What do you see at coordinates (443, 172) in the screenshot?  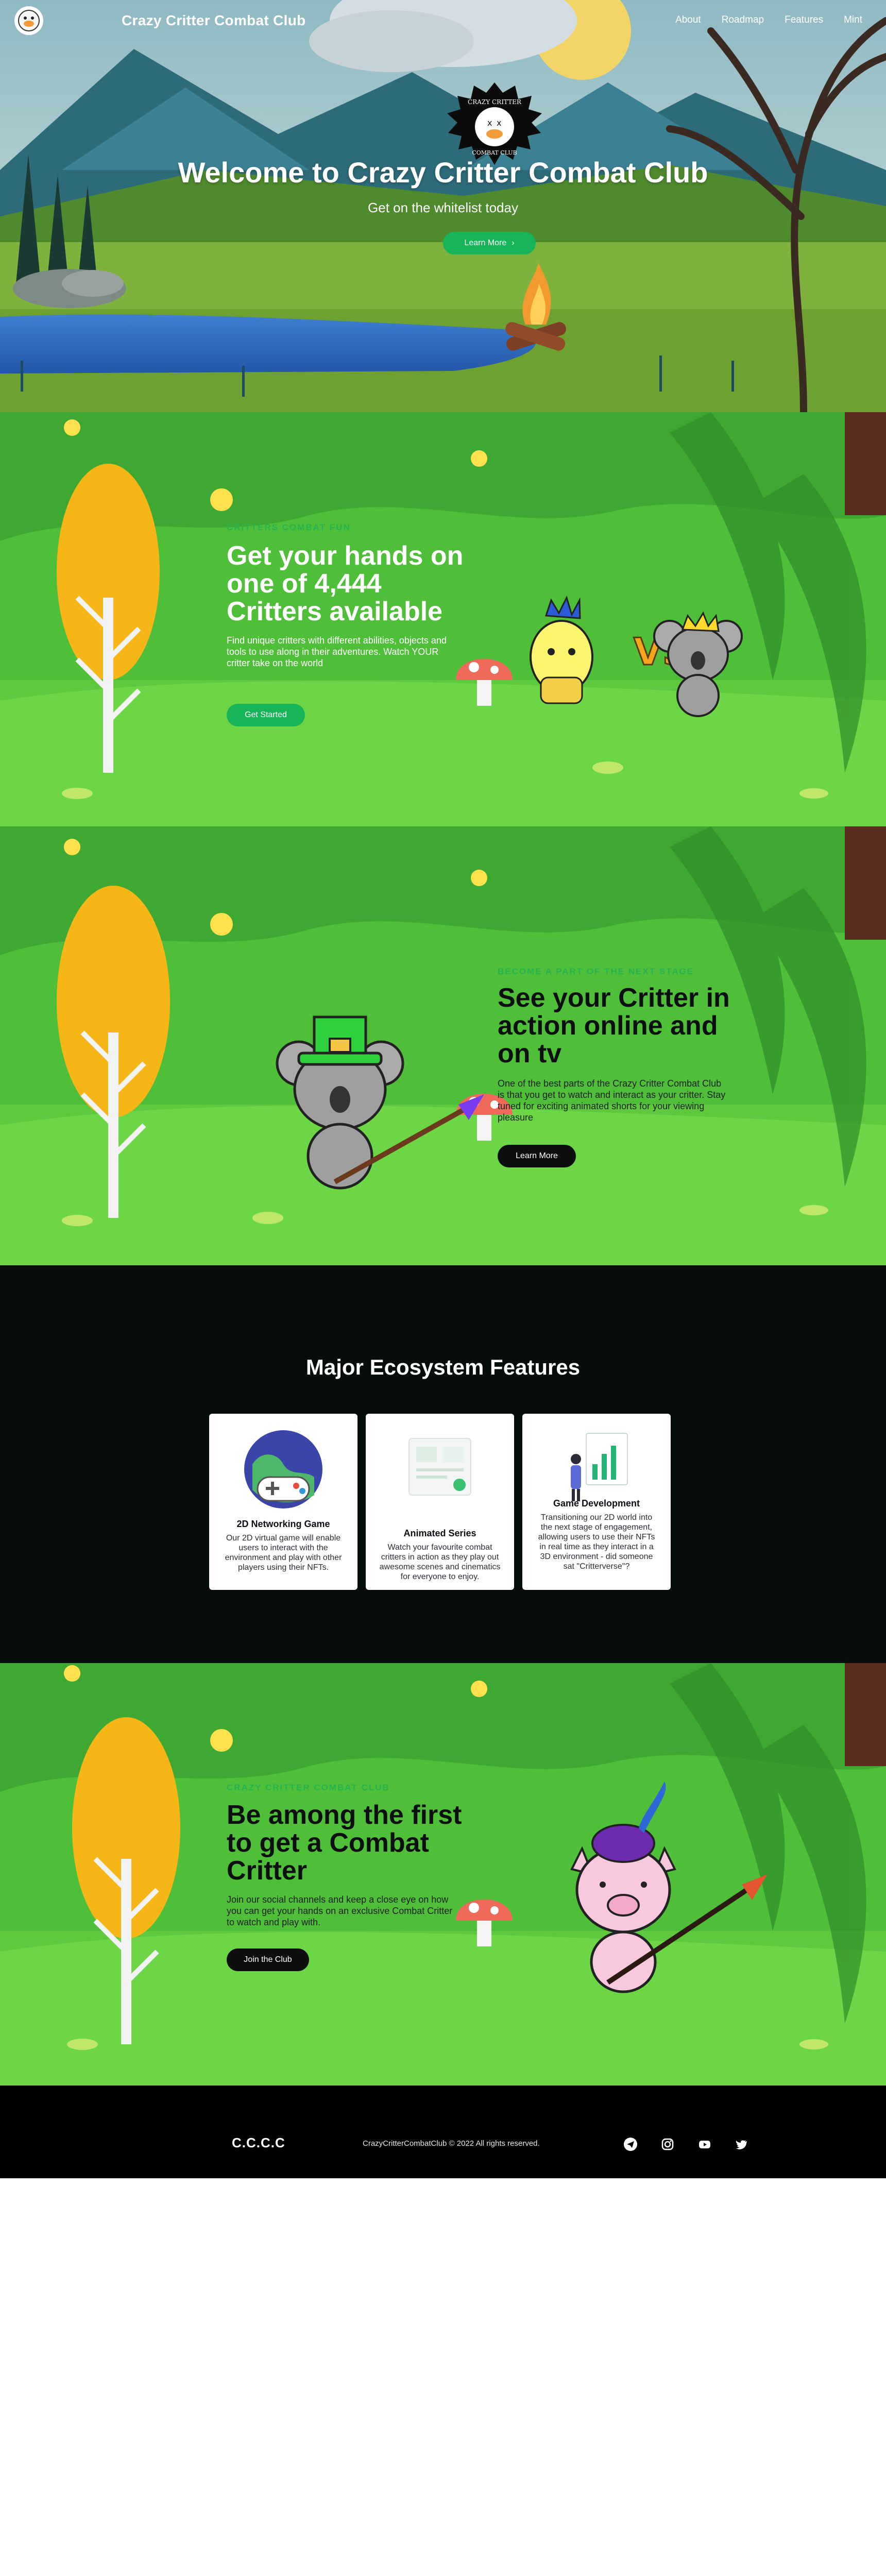 I see `hero-title: Welcome to Crazy Critter Combat Club` at bounding box center [443, 172].